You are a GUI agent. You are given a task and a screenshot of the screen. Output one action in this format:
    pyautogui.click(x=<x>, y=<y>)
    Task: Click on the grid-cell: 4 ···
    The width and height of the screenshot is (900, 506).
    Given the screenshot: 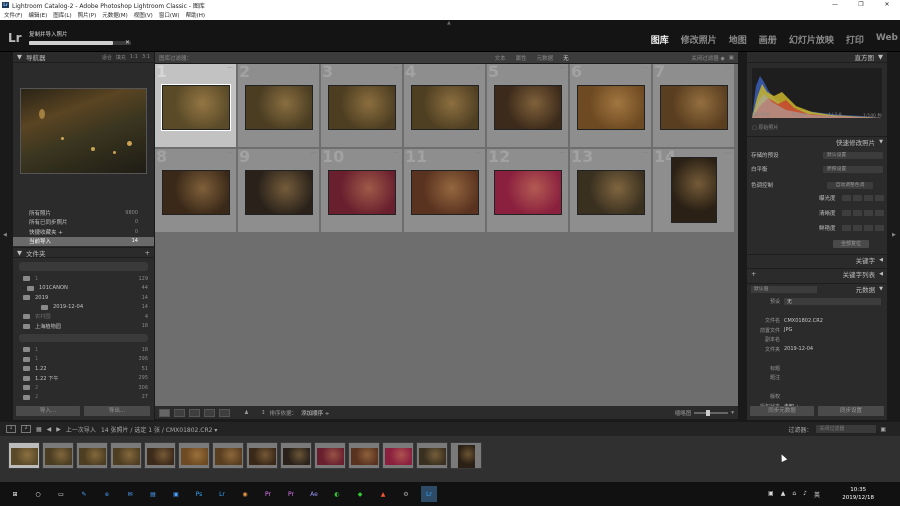 What is the action you would take?
    pyautogui.click(x=445, y=105)
    